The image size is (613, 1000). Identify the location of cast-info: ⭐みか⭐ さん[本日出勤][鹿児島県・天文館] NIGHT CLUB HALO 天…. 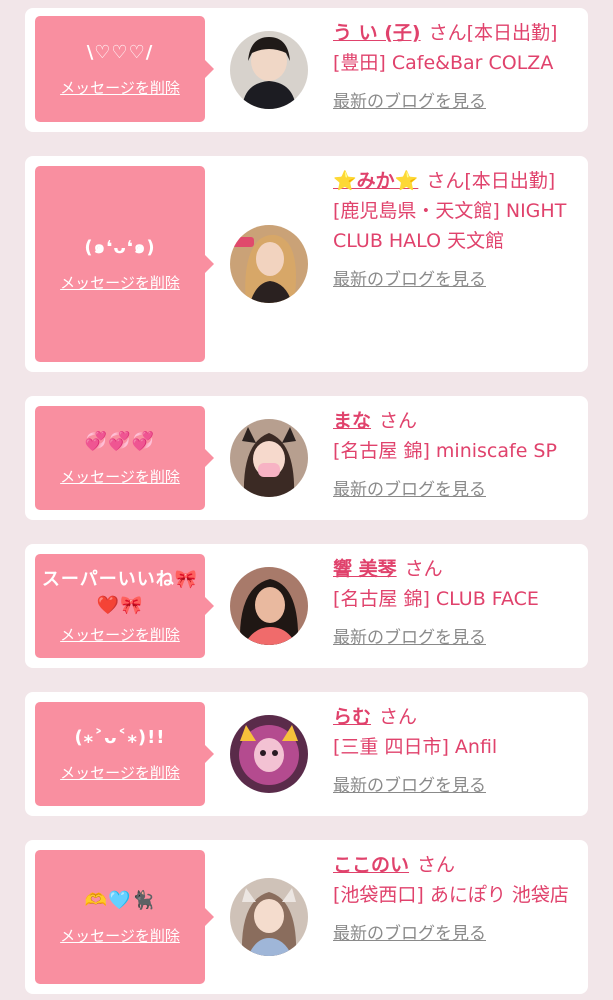
(457, 229).